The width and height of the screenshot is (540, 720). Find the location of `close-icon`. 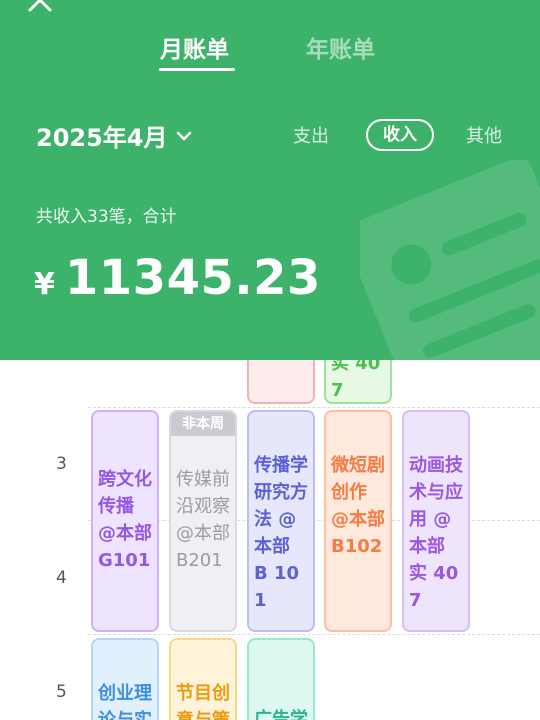

close-icon is located at coordinates (40, 7).